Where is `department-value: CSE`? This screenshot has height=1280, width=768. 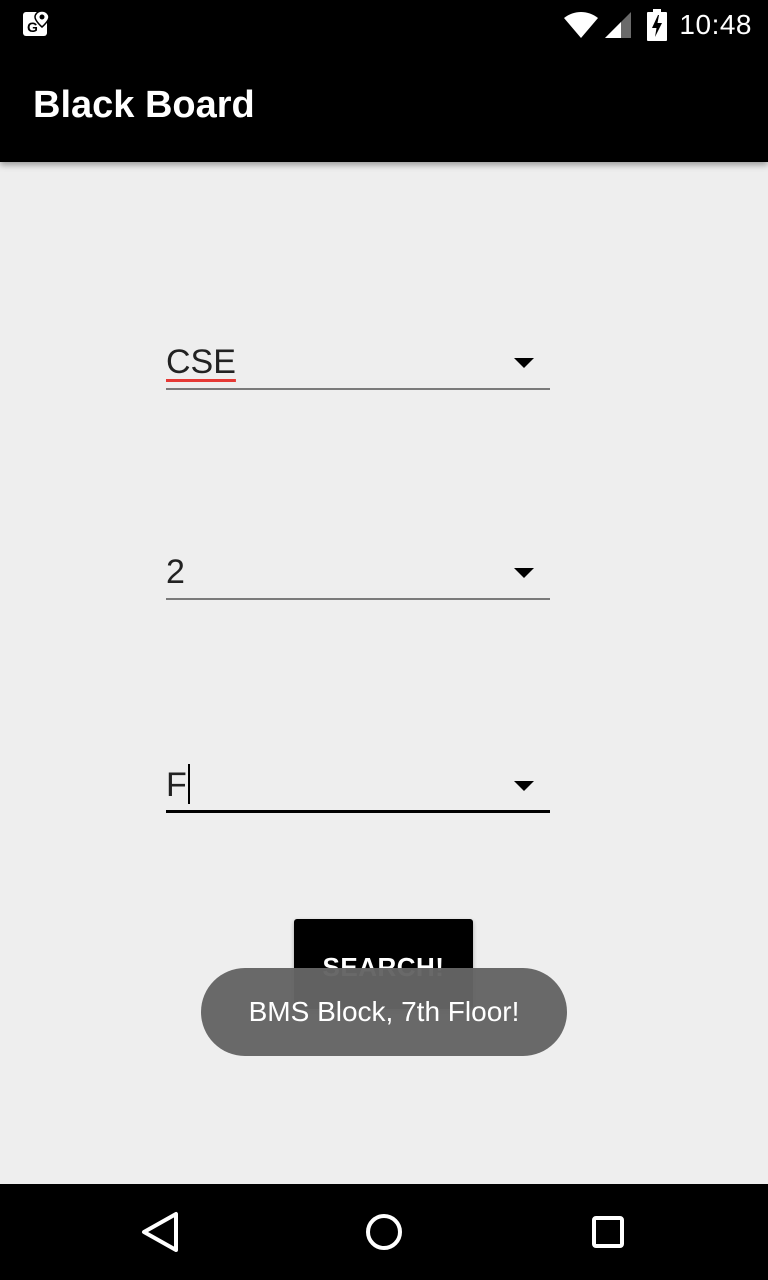 department-value: CSE is located at coordinates (201, 362).